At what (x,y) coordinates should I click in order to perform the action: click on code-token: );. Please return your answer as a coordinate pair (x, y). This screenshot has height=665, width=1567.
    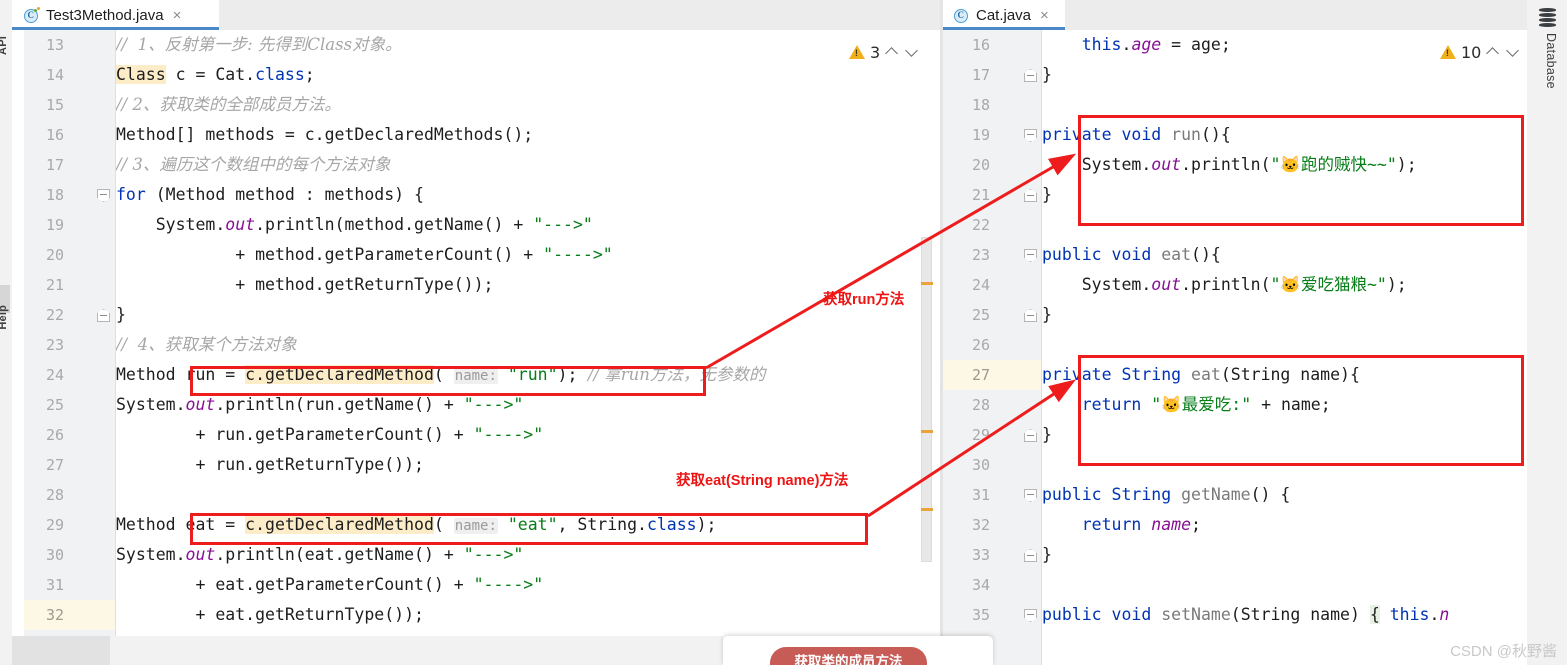
    Looking at the image, I should click on (706, 524).